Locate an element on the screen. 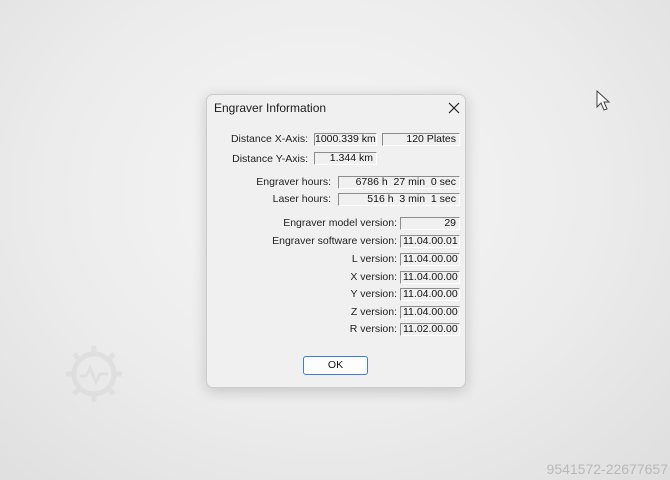 The image size is (670, 480). plates-value: 120 Plates is located at coordinates (421, 139).